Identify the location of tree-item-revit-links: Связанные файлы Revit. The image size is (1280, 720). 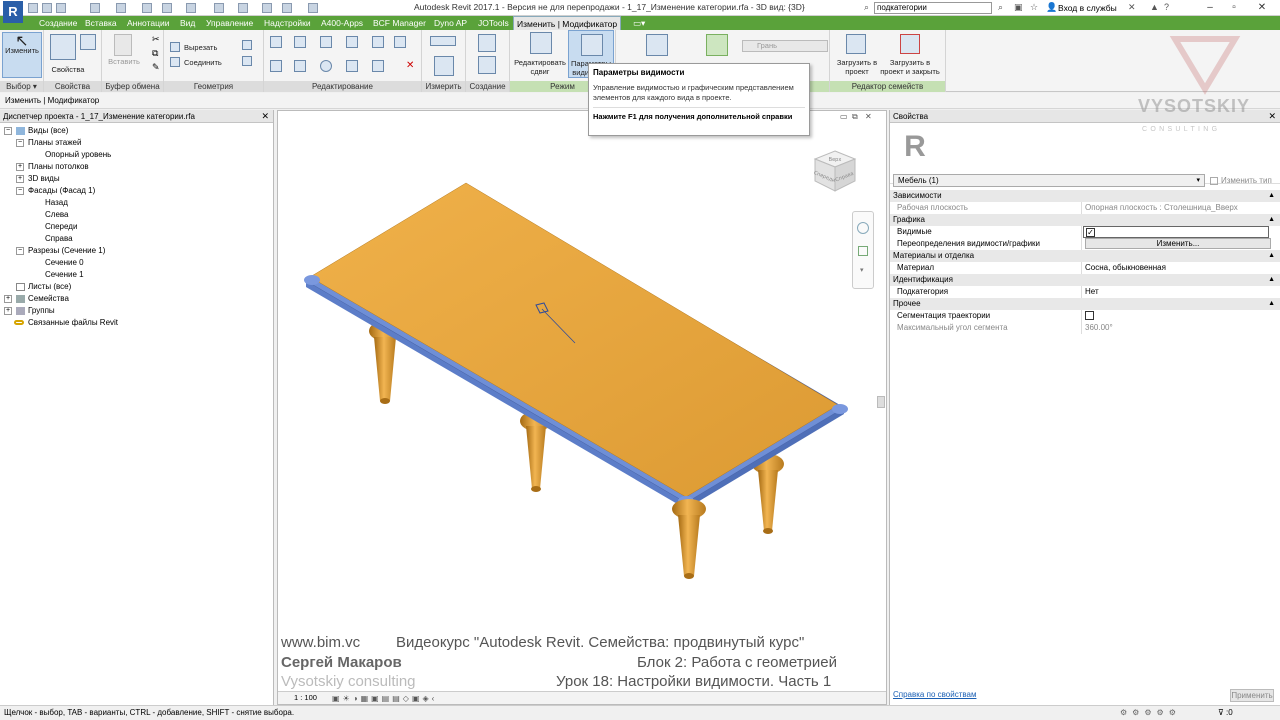
(66, 323).